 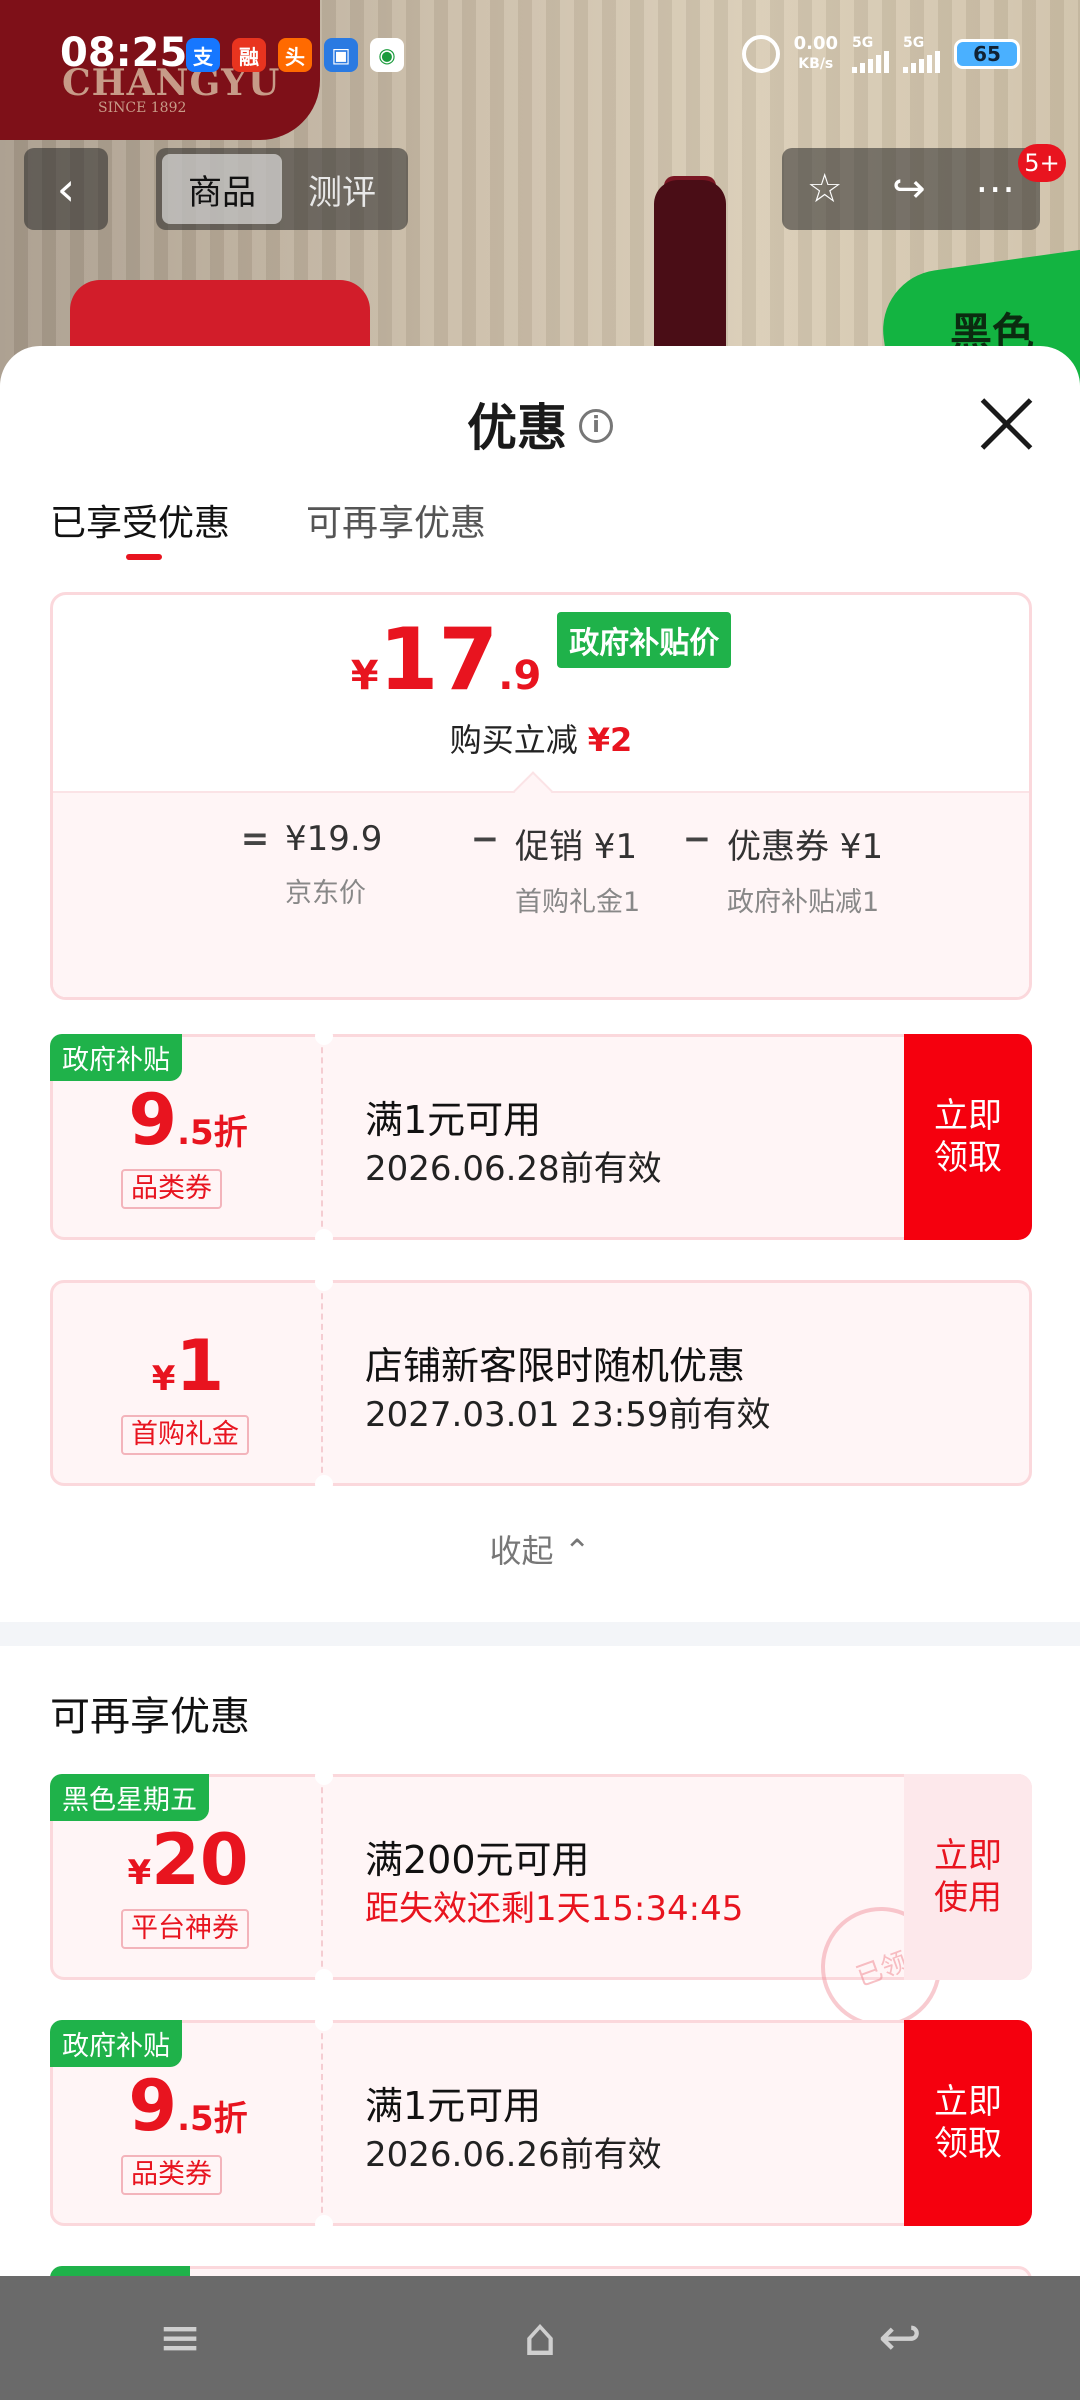 What do you see at coordinates (554, 1909) in the screenshot?
I see `coupon-countdown: 距失效还剩1天15:34:45` at bounding box center [554, 1909].